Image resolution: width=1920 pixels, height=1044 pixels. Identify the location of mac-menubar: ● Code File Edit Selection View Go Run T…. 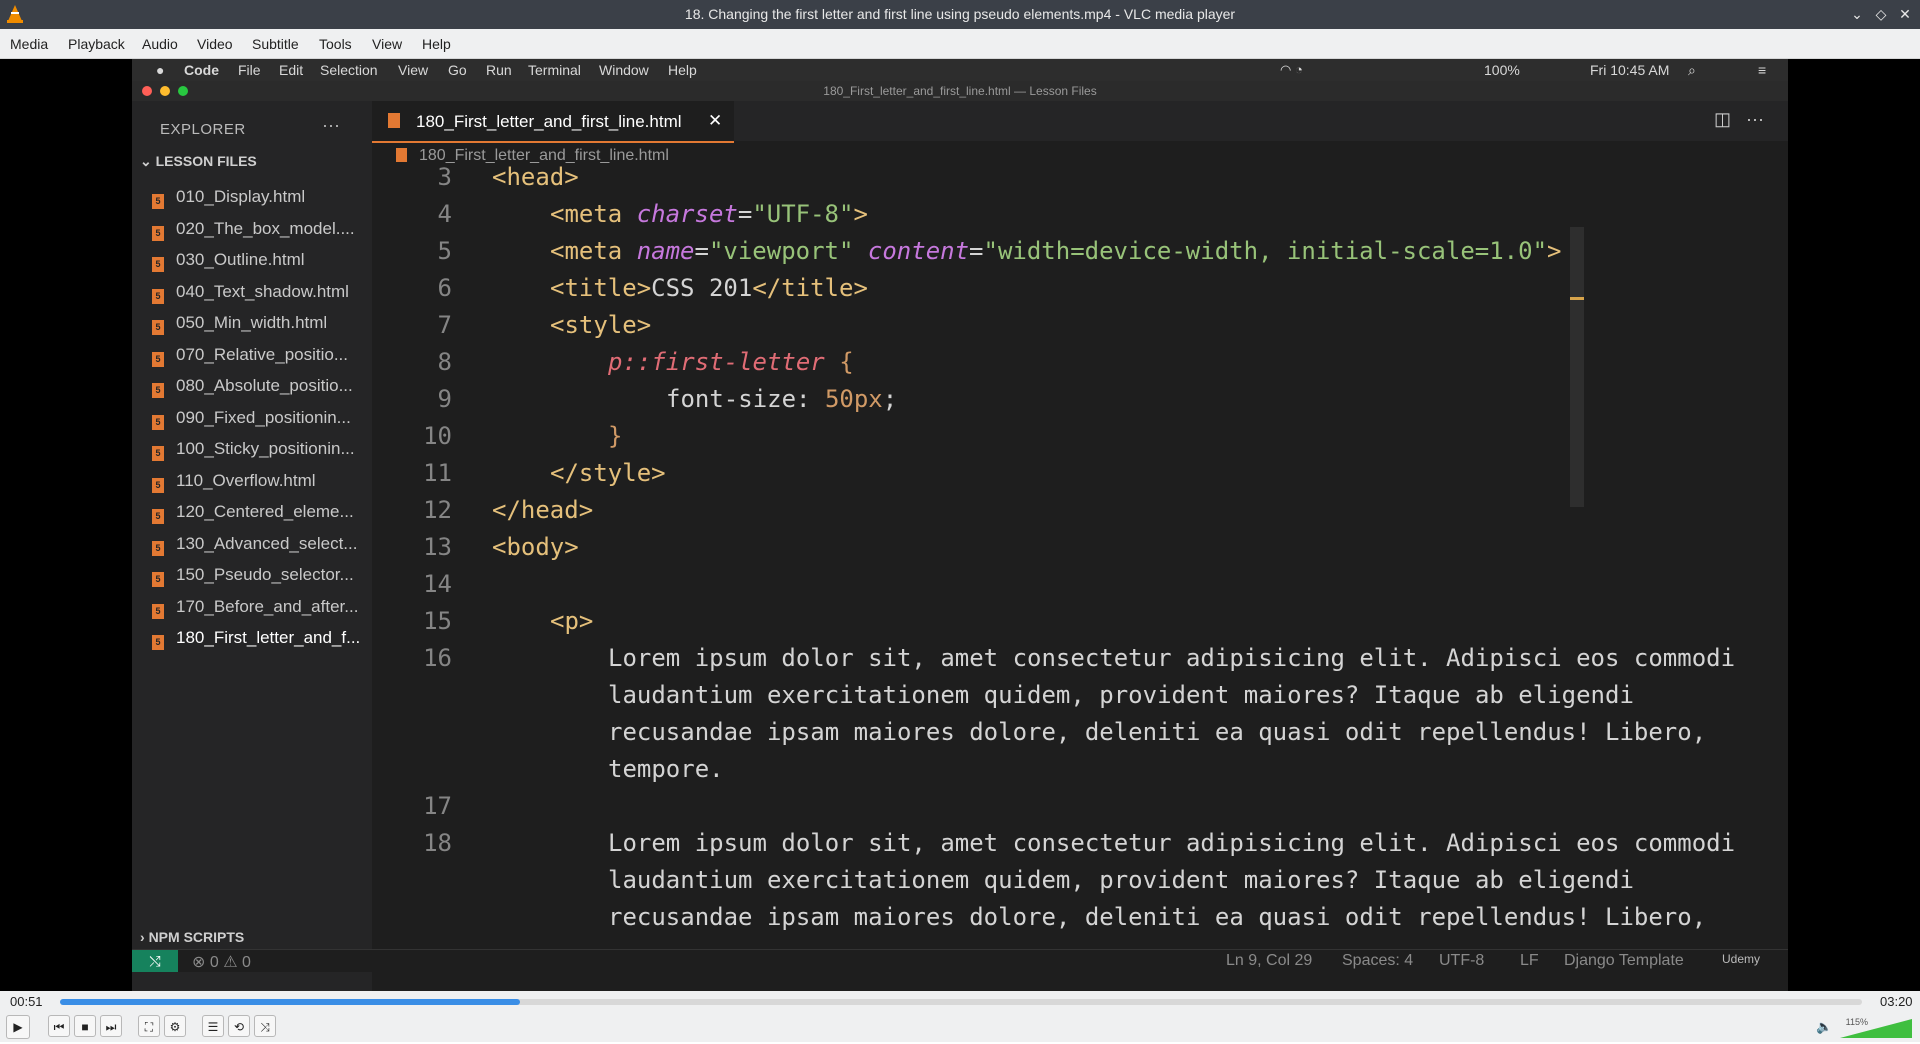
(960, 70).